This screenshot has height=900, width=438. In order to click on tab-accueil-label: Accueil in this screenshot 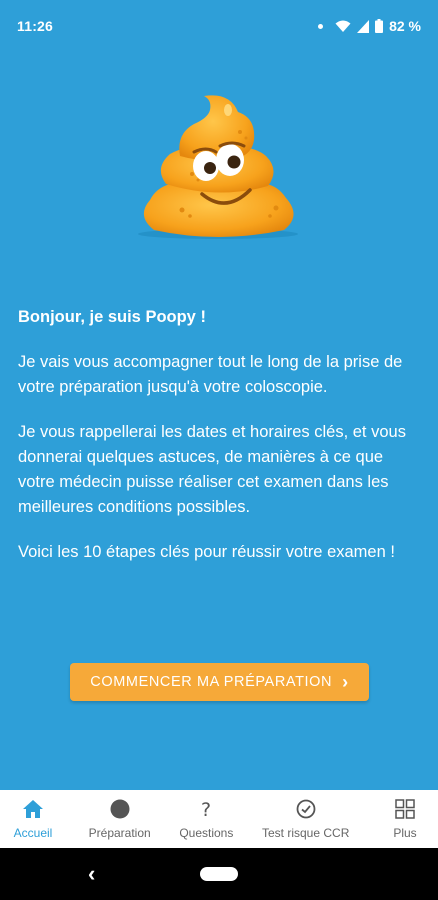, I will do `click(33, 833)`.